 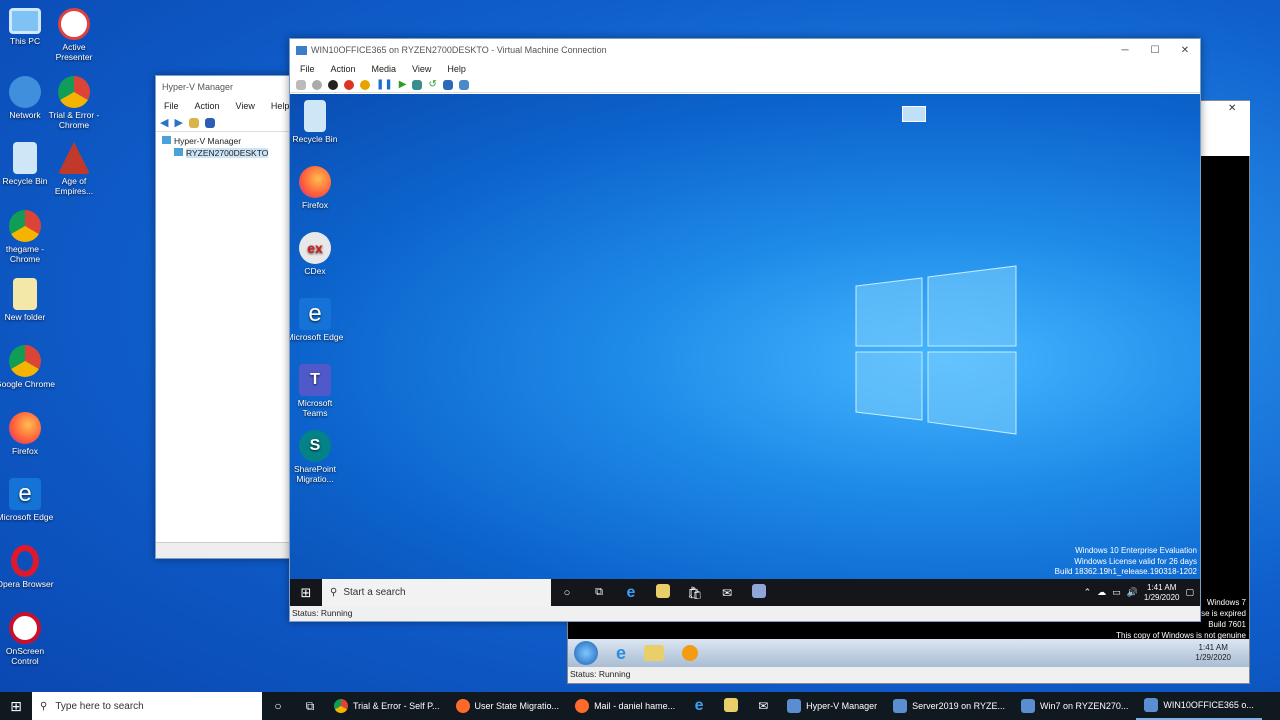 What do you see at coordinates (306, 593) in the screenshot?
I see `guest-start-button: ⊞` at bounding box center [306, 593].